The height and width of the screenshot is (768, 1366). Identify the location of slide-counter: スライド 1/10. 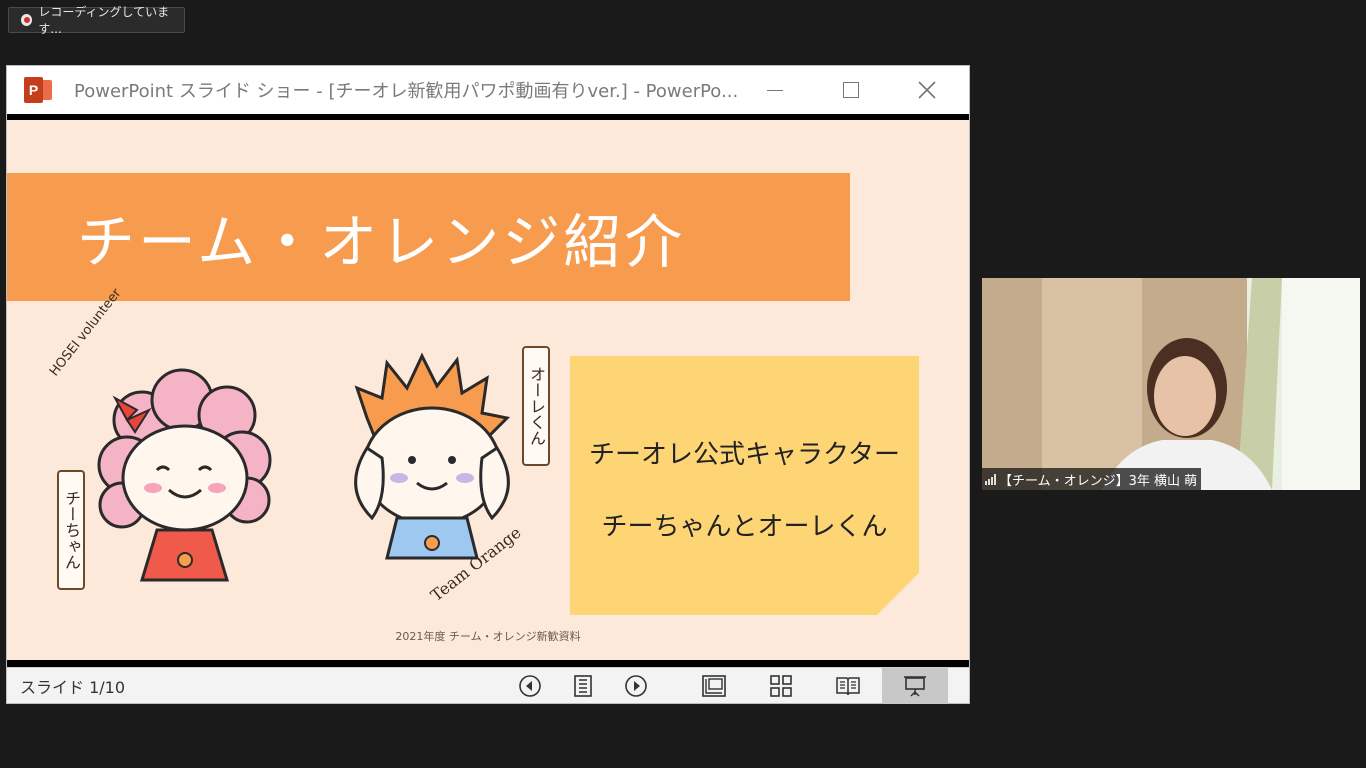
(73, 687).